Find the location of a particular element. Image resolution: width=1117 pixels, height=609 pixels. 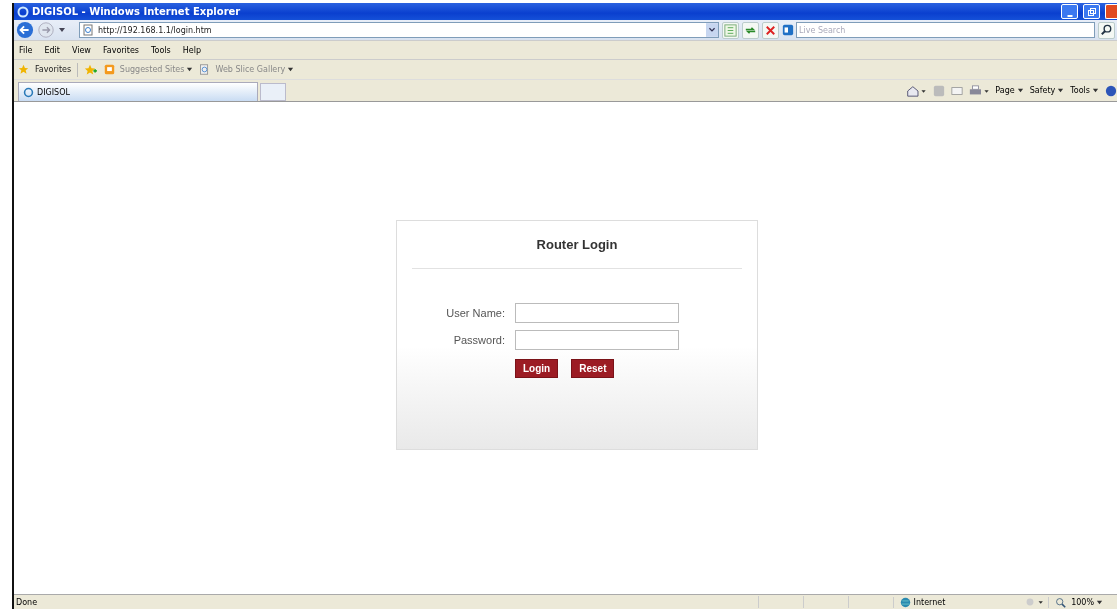

menu-item: Help is located at coordinates (191, 50).